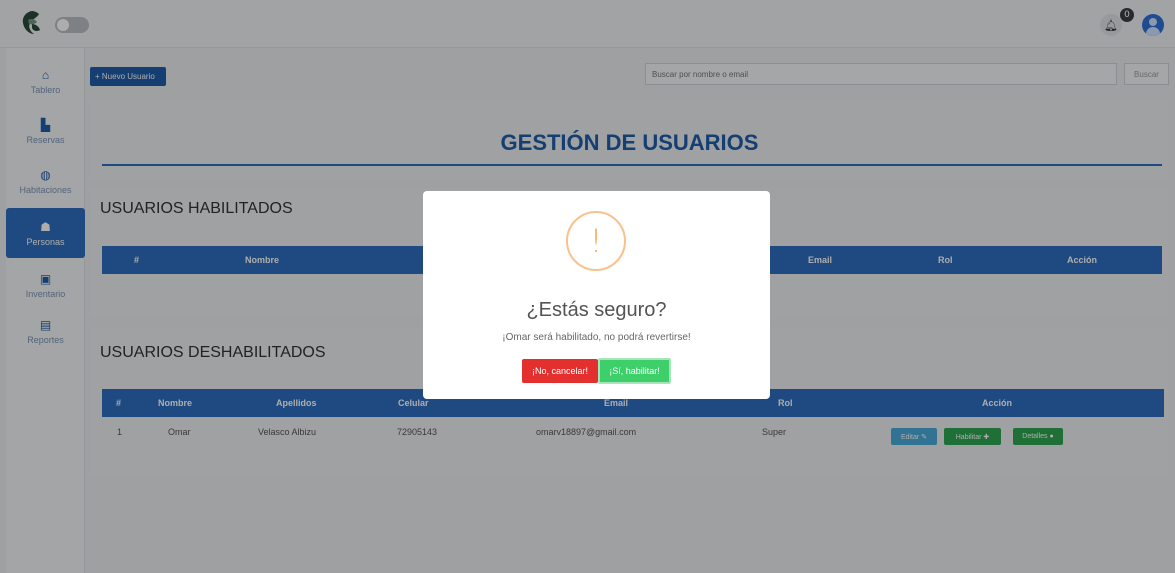  Describe the element at coordinates (596, 241) in the screenshot. I see `warning-icon: !` at that location.